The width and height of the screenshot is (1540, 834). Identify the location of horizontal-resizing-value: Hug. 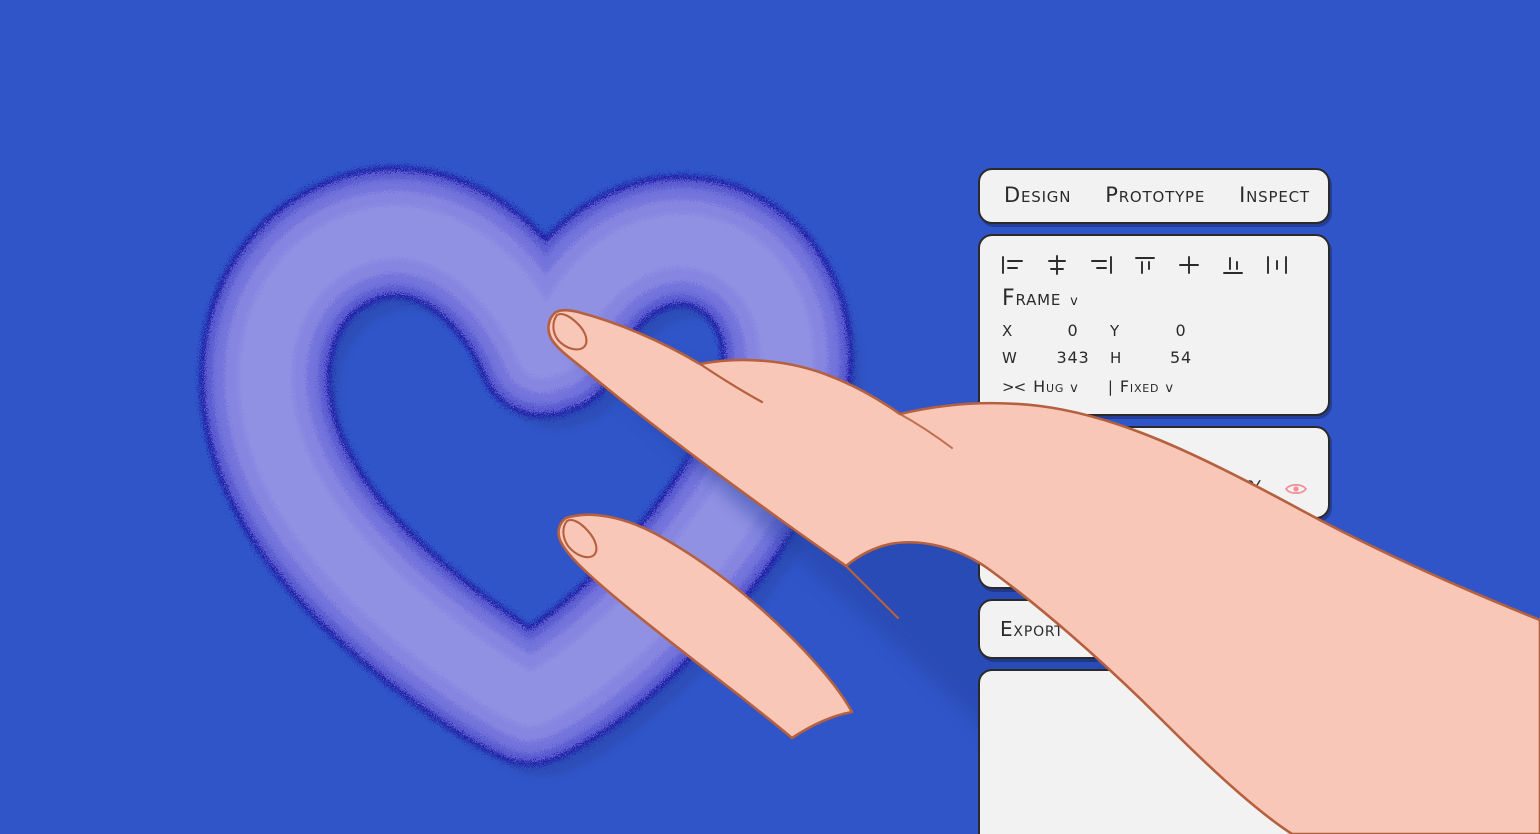
(1049, 386).